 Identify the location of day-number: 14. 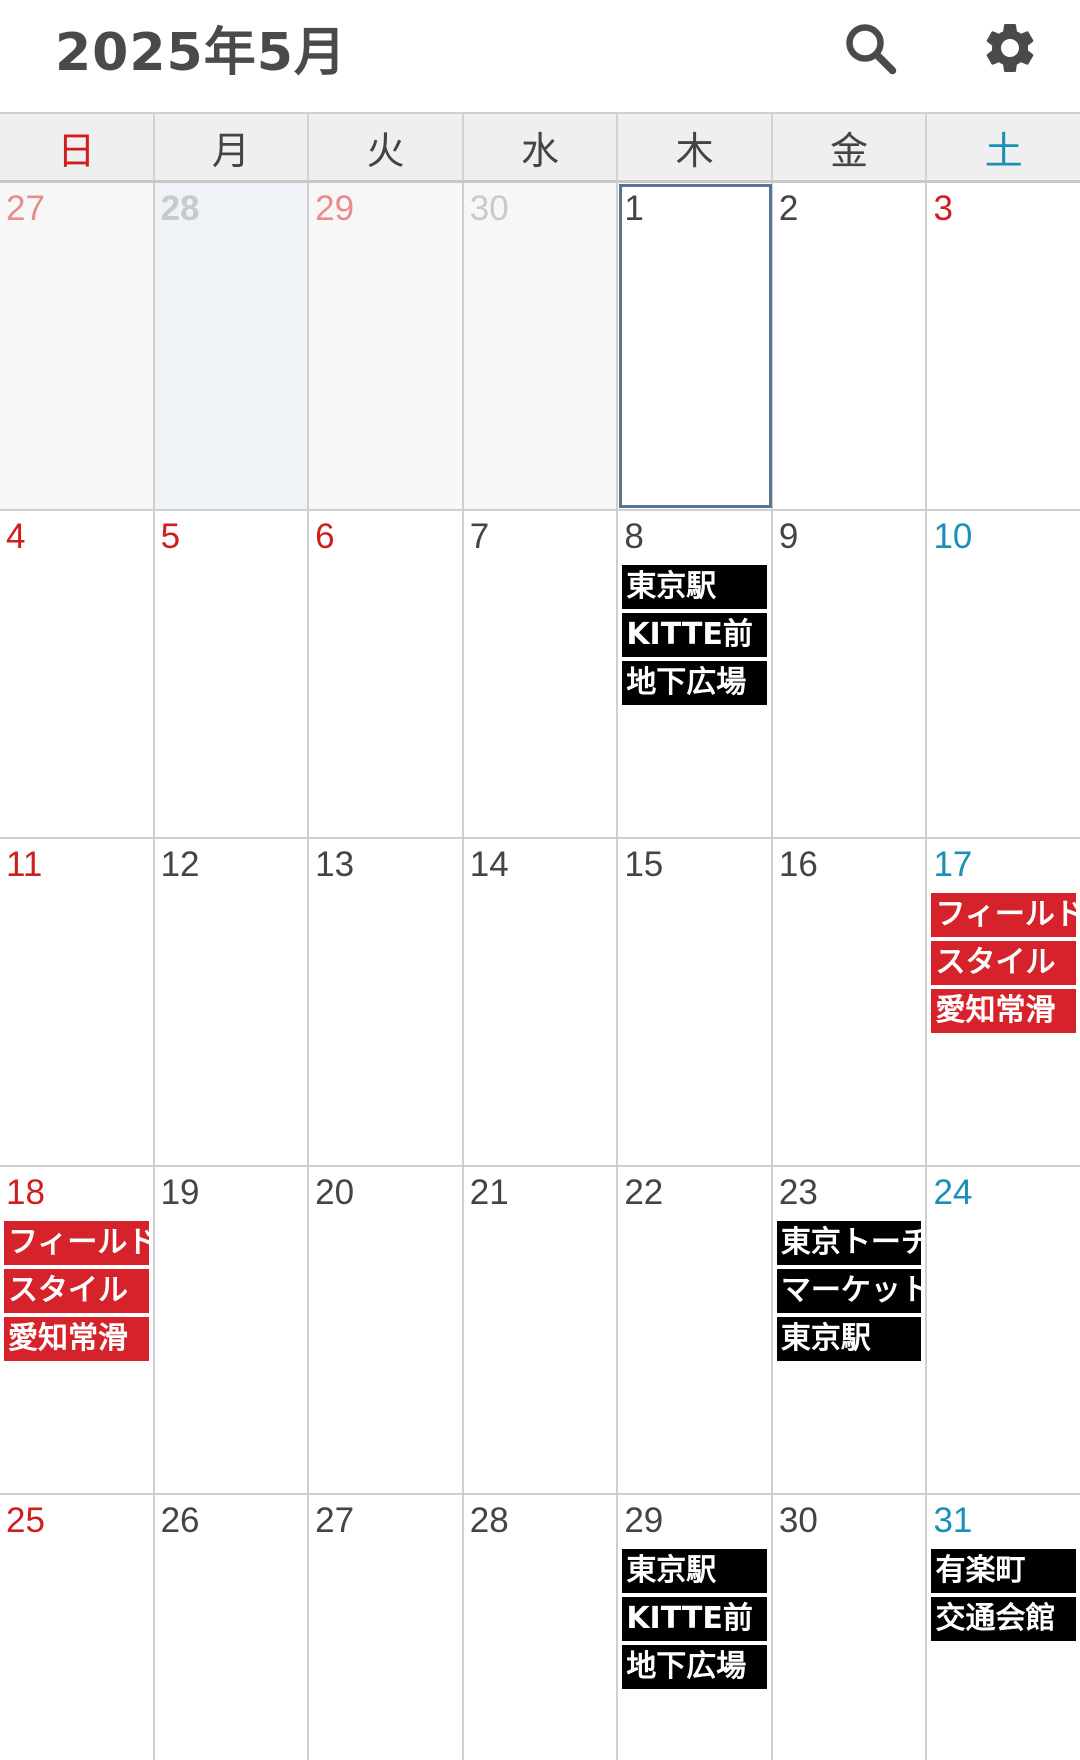
(489, 864).